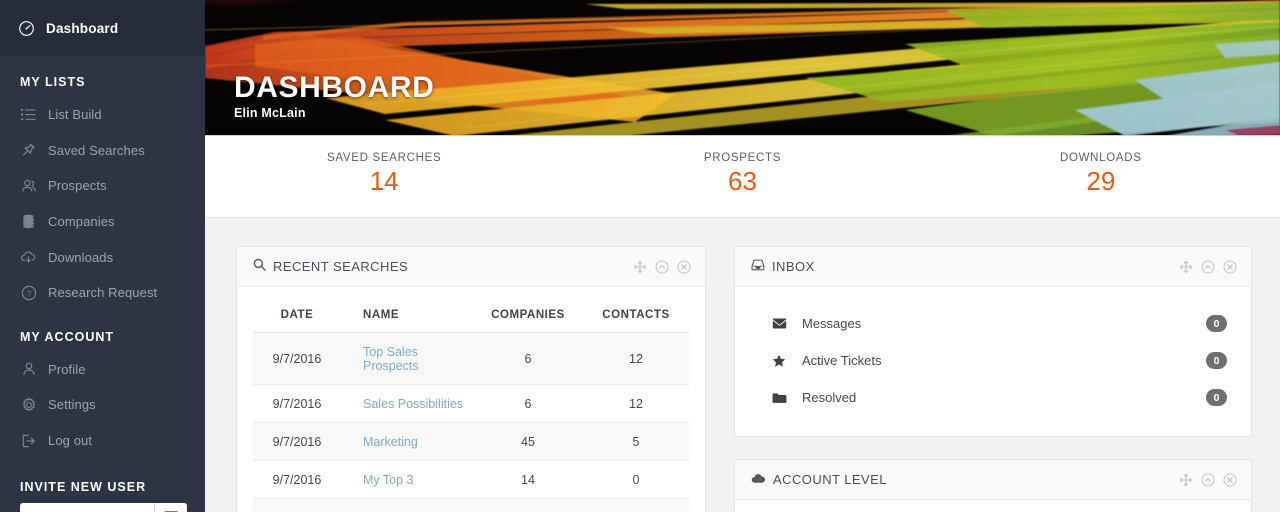 Image resolution: width=1280 pixels, height=512 pixels. I want to click on stat-value: 29, so click(1101, 181).